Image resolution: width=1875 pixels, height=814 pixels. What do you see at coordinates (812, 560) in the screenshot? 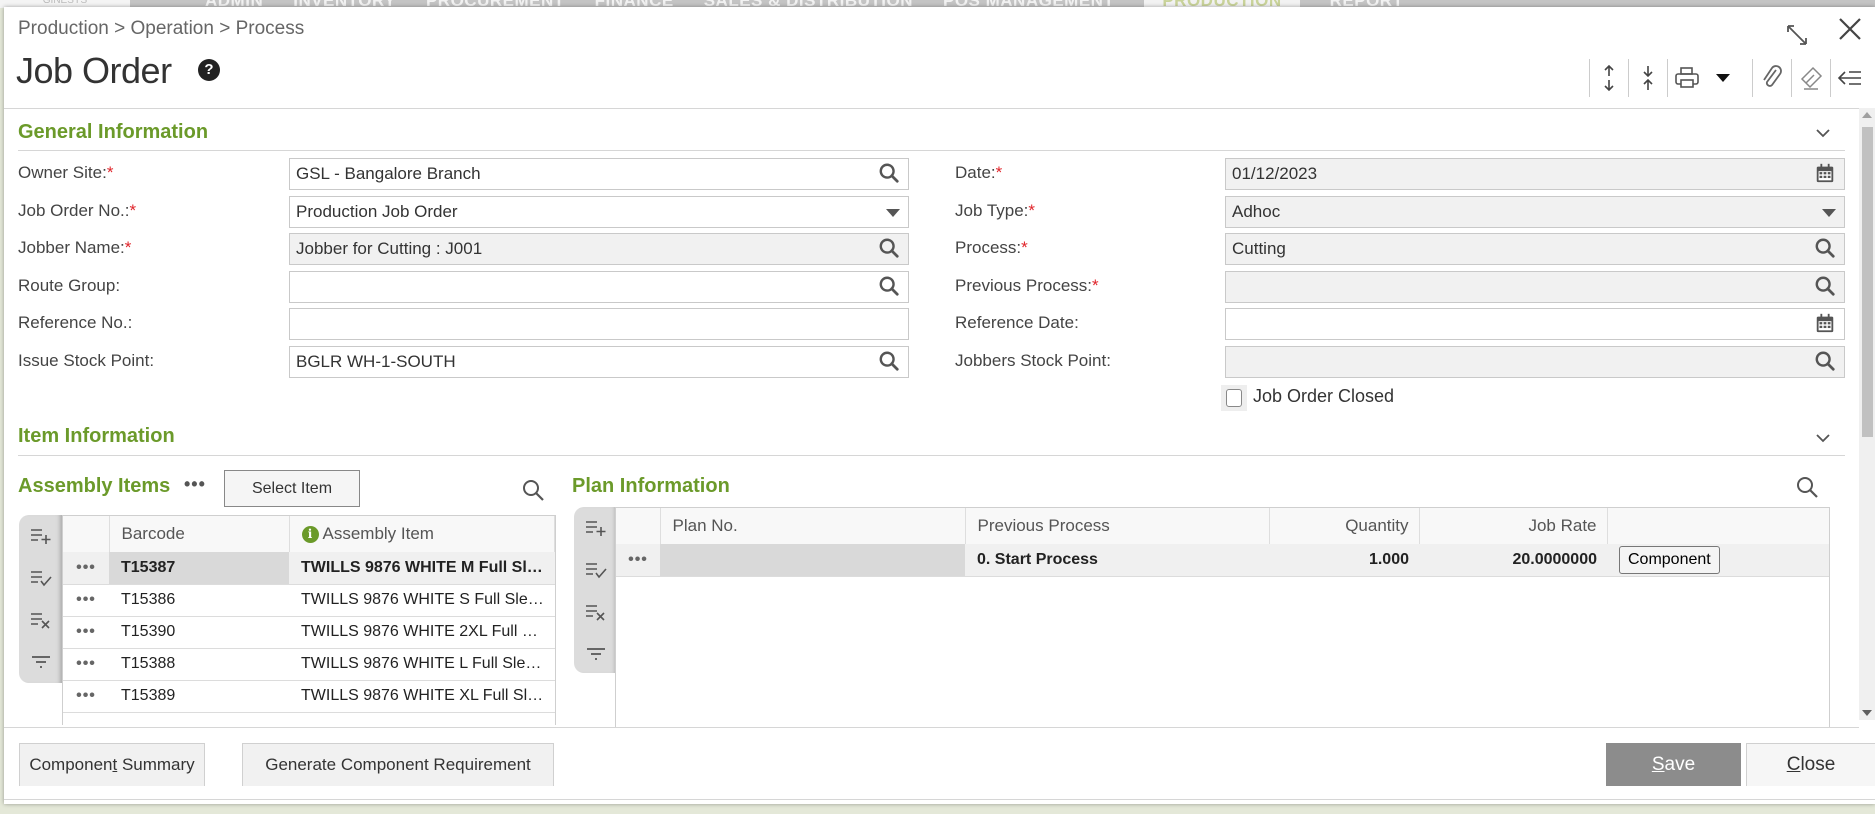
I see `plan-no-cell` at bounding box center [812, 560].